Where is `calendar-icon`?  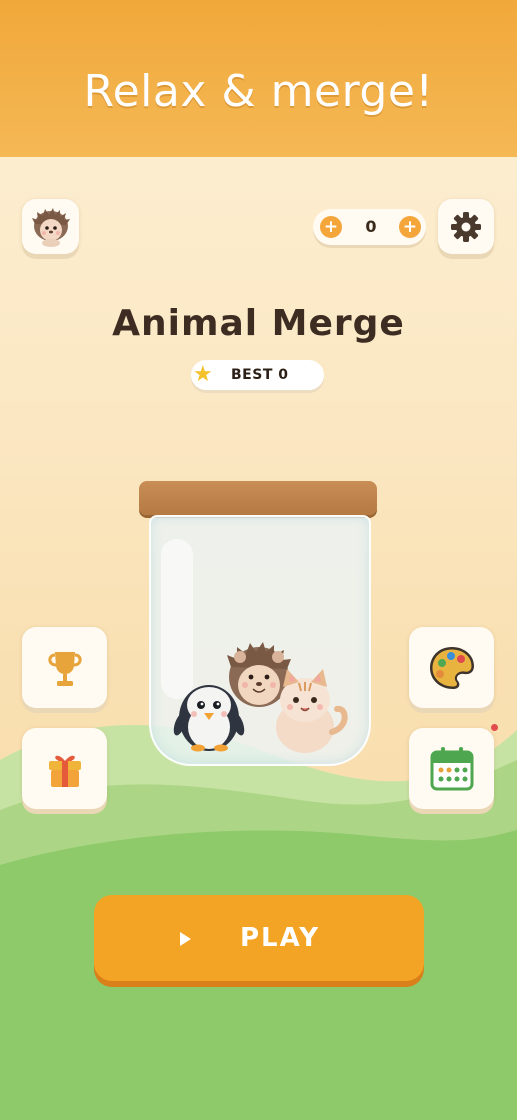
calendar-icon is located at coordinates (451, 768).